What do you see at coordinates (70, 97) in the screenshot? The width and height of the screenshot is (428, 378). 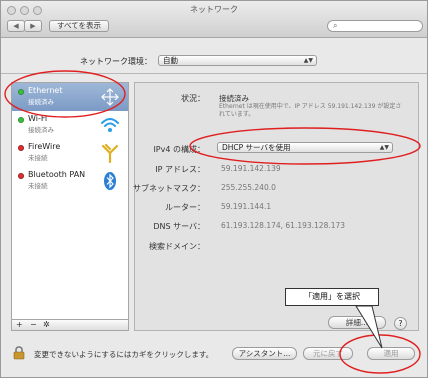 I see `service-item-ethernet: Ethernet 接続済み` at bounding box center [70, 97].